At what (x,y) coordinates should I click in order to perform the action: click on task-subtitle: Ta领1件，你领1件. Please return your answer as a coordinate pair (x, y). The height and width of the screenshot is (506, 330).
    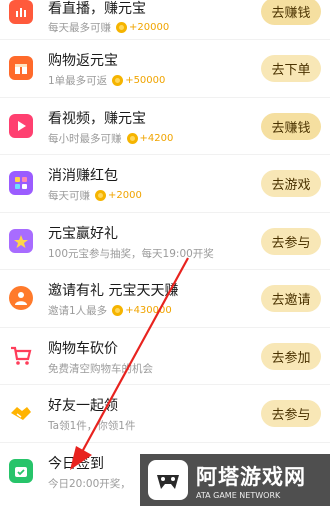
    Looking at the image, I should click on (91, 425).